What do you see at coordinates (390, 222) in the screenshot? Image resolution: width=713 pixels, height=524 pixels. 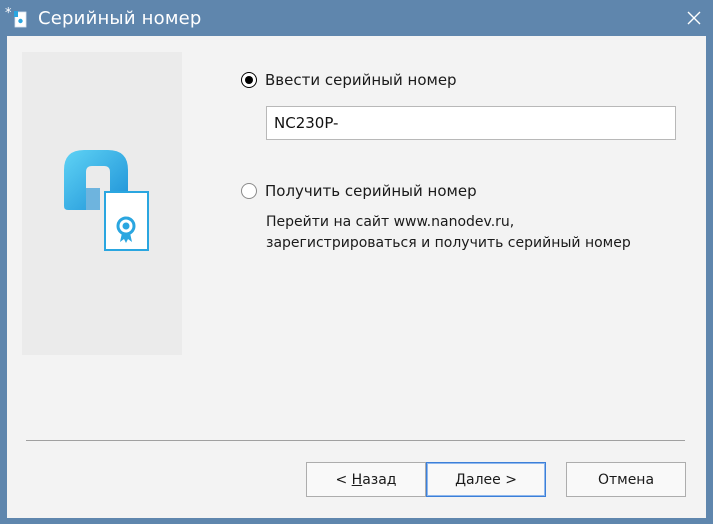 I see `description-line-1: Перейти на сайт www.nanodev.ru,` at bounding box center [390, 222].